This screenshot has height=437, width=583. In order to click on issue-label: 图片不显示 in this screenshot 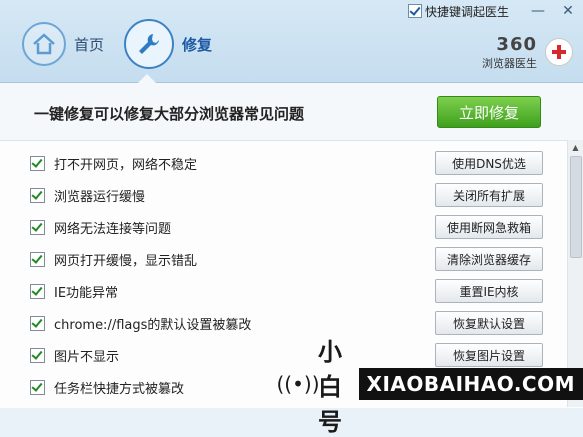, I will do `click(87, 357)`.